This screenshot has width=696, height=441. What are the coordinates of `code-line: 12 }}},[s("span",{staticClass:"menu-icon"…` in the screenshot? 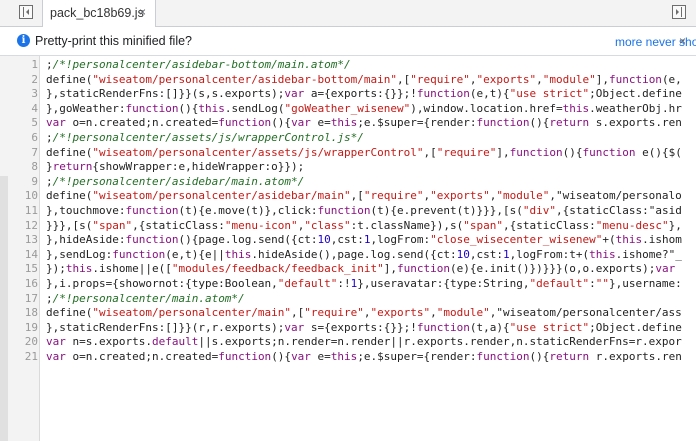 It's located at (348, 226).